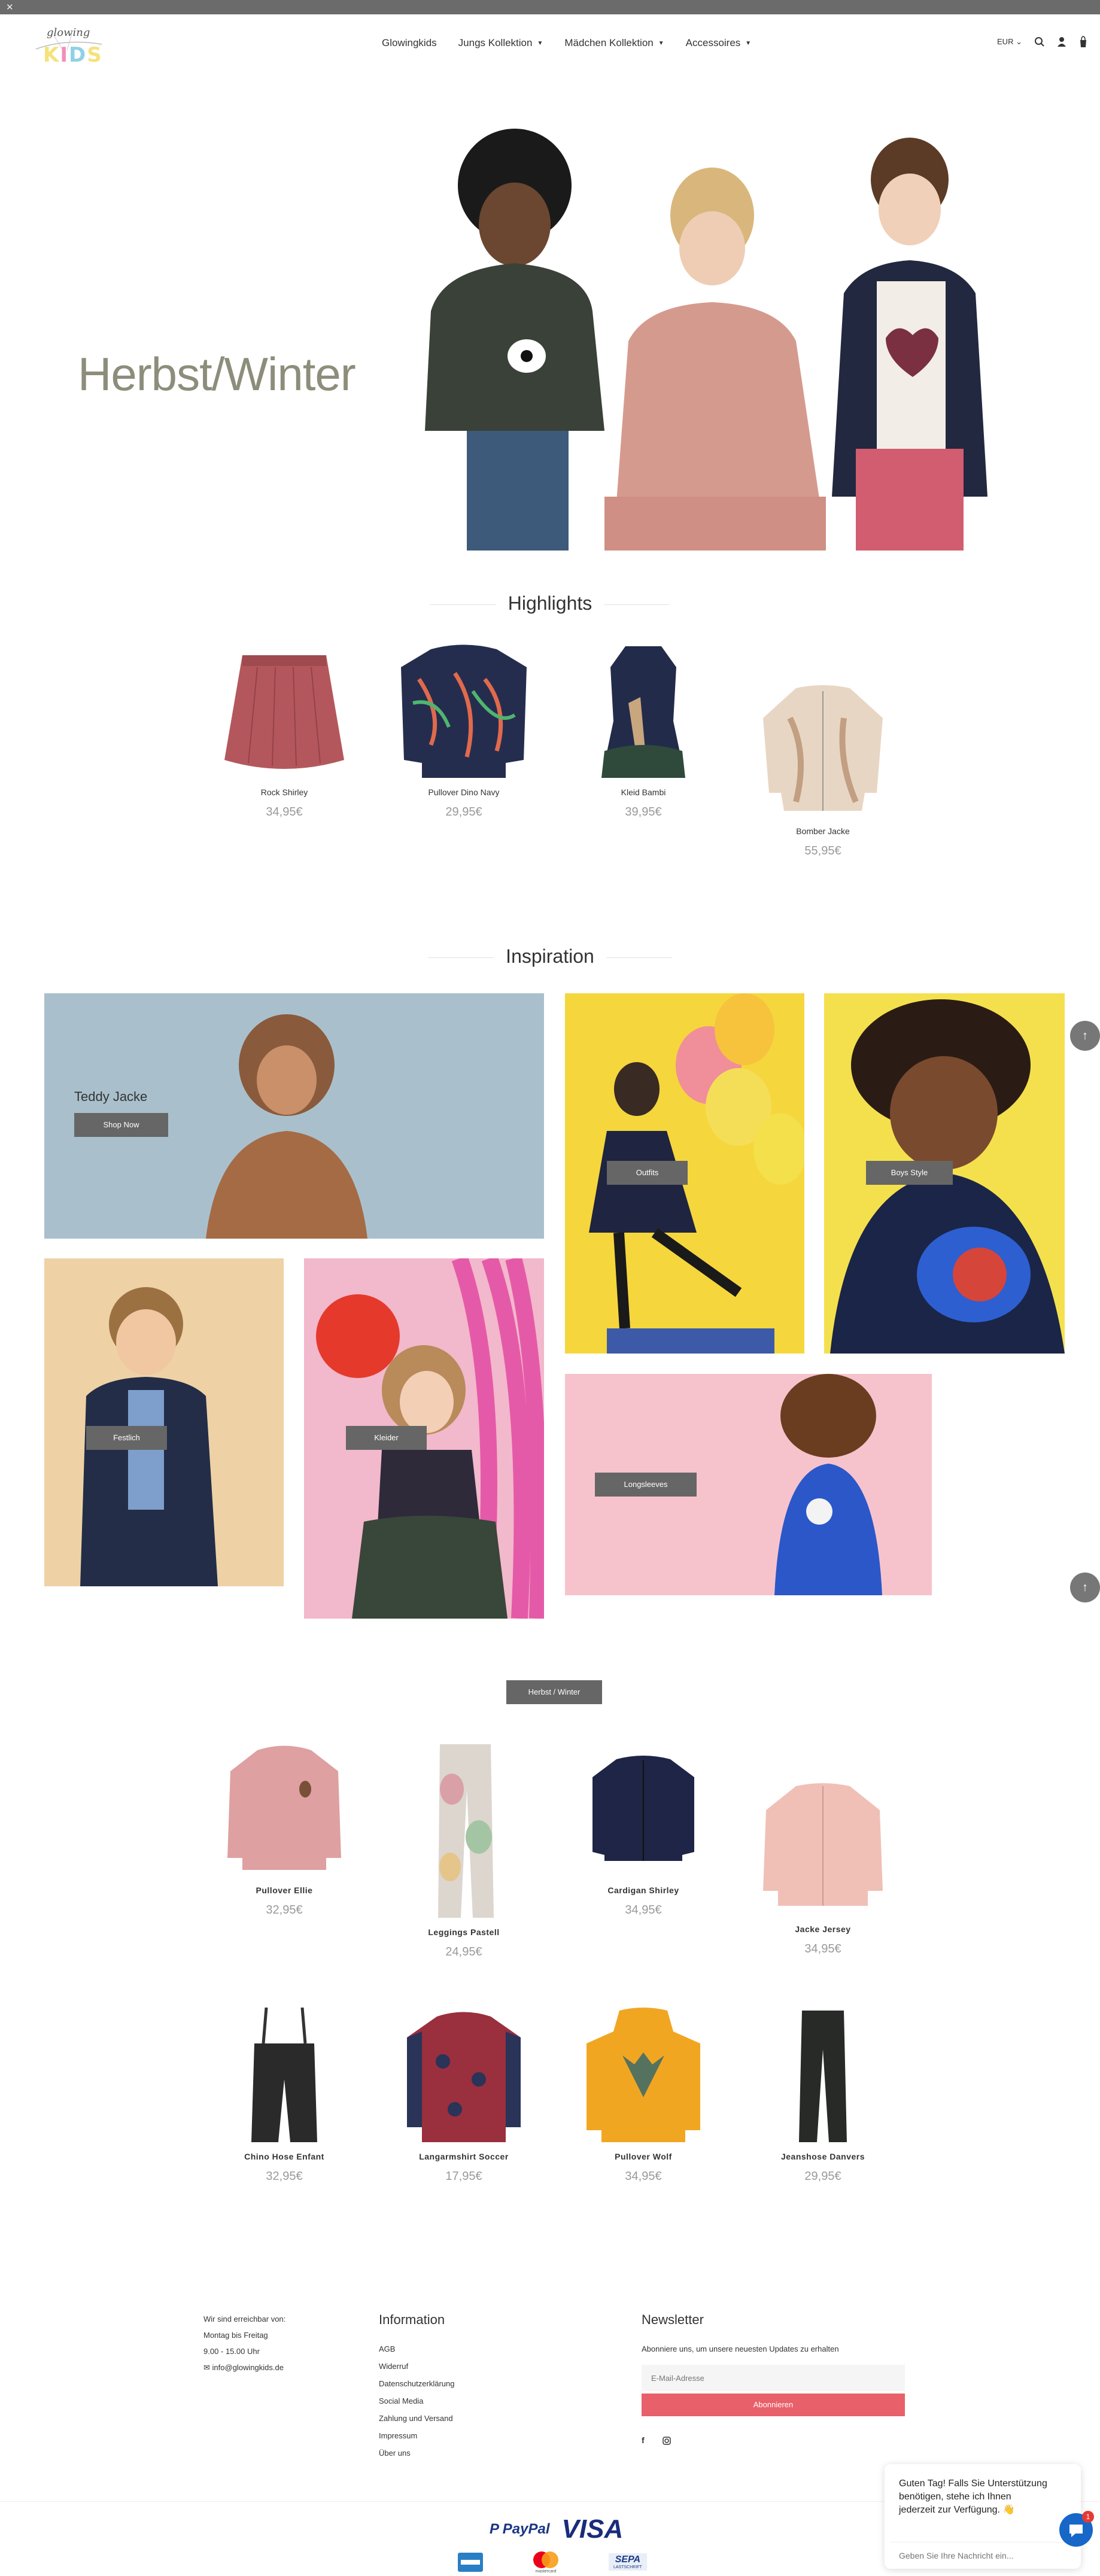 The height and width of the screenshot is (2576, 1100). I want to click on product-card: Rock Shirley 34,95€, so click(284, 731).